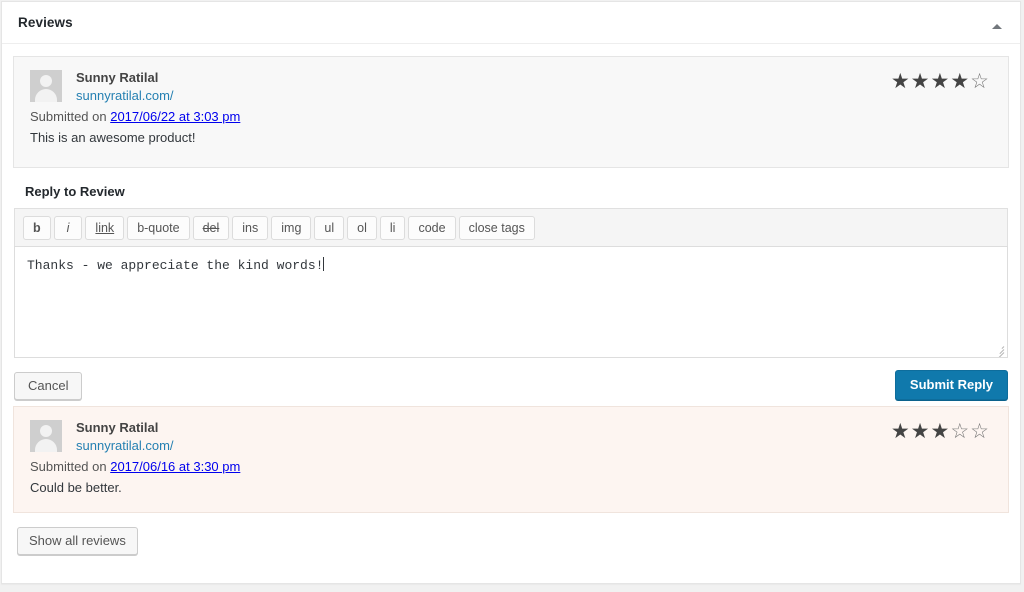  What do you see at coordinates (432, 228) in the screenshot?
I see `quicktag-code-button: code` at bounding box center [432, 228].